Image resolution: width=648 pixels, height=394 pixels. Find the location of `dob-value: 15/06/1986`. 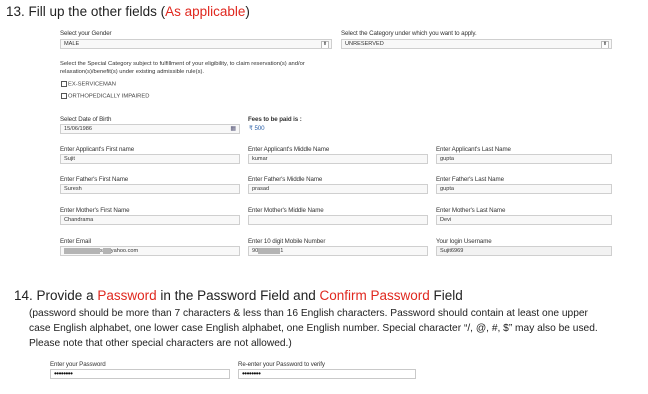

dob-value: 15/06/1986 is located at coordinates (78, 129).